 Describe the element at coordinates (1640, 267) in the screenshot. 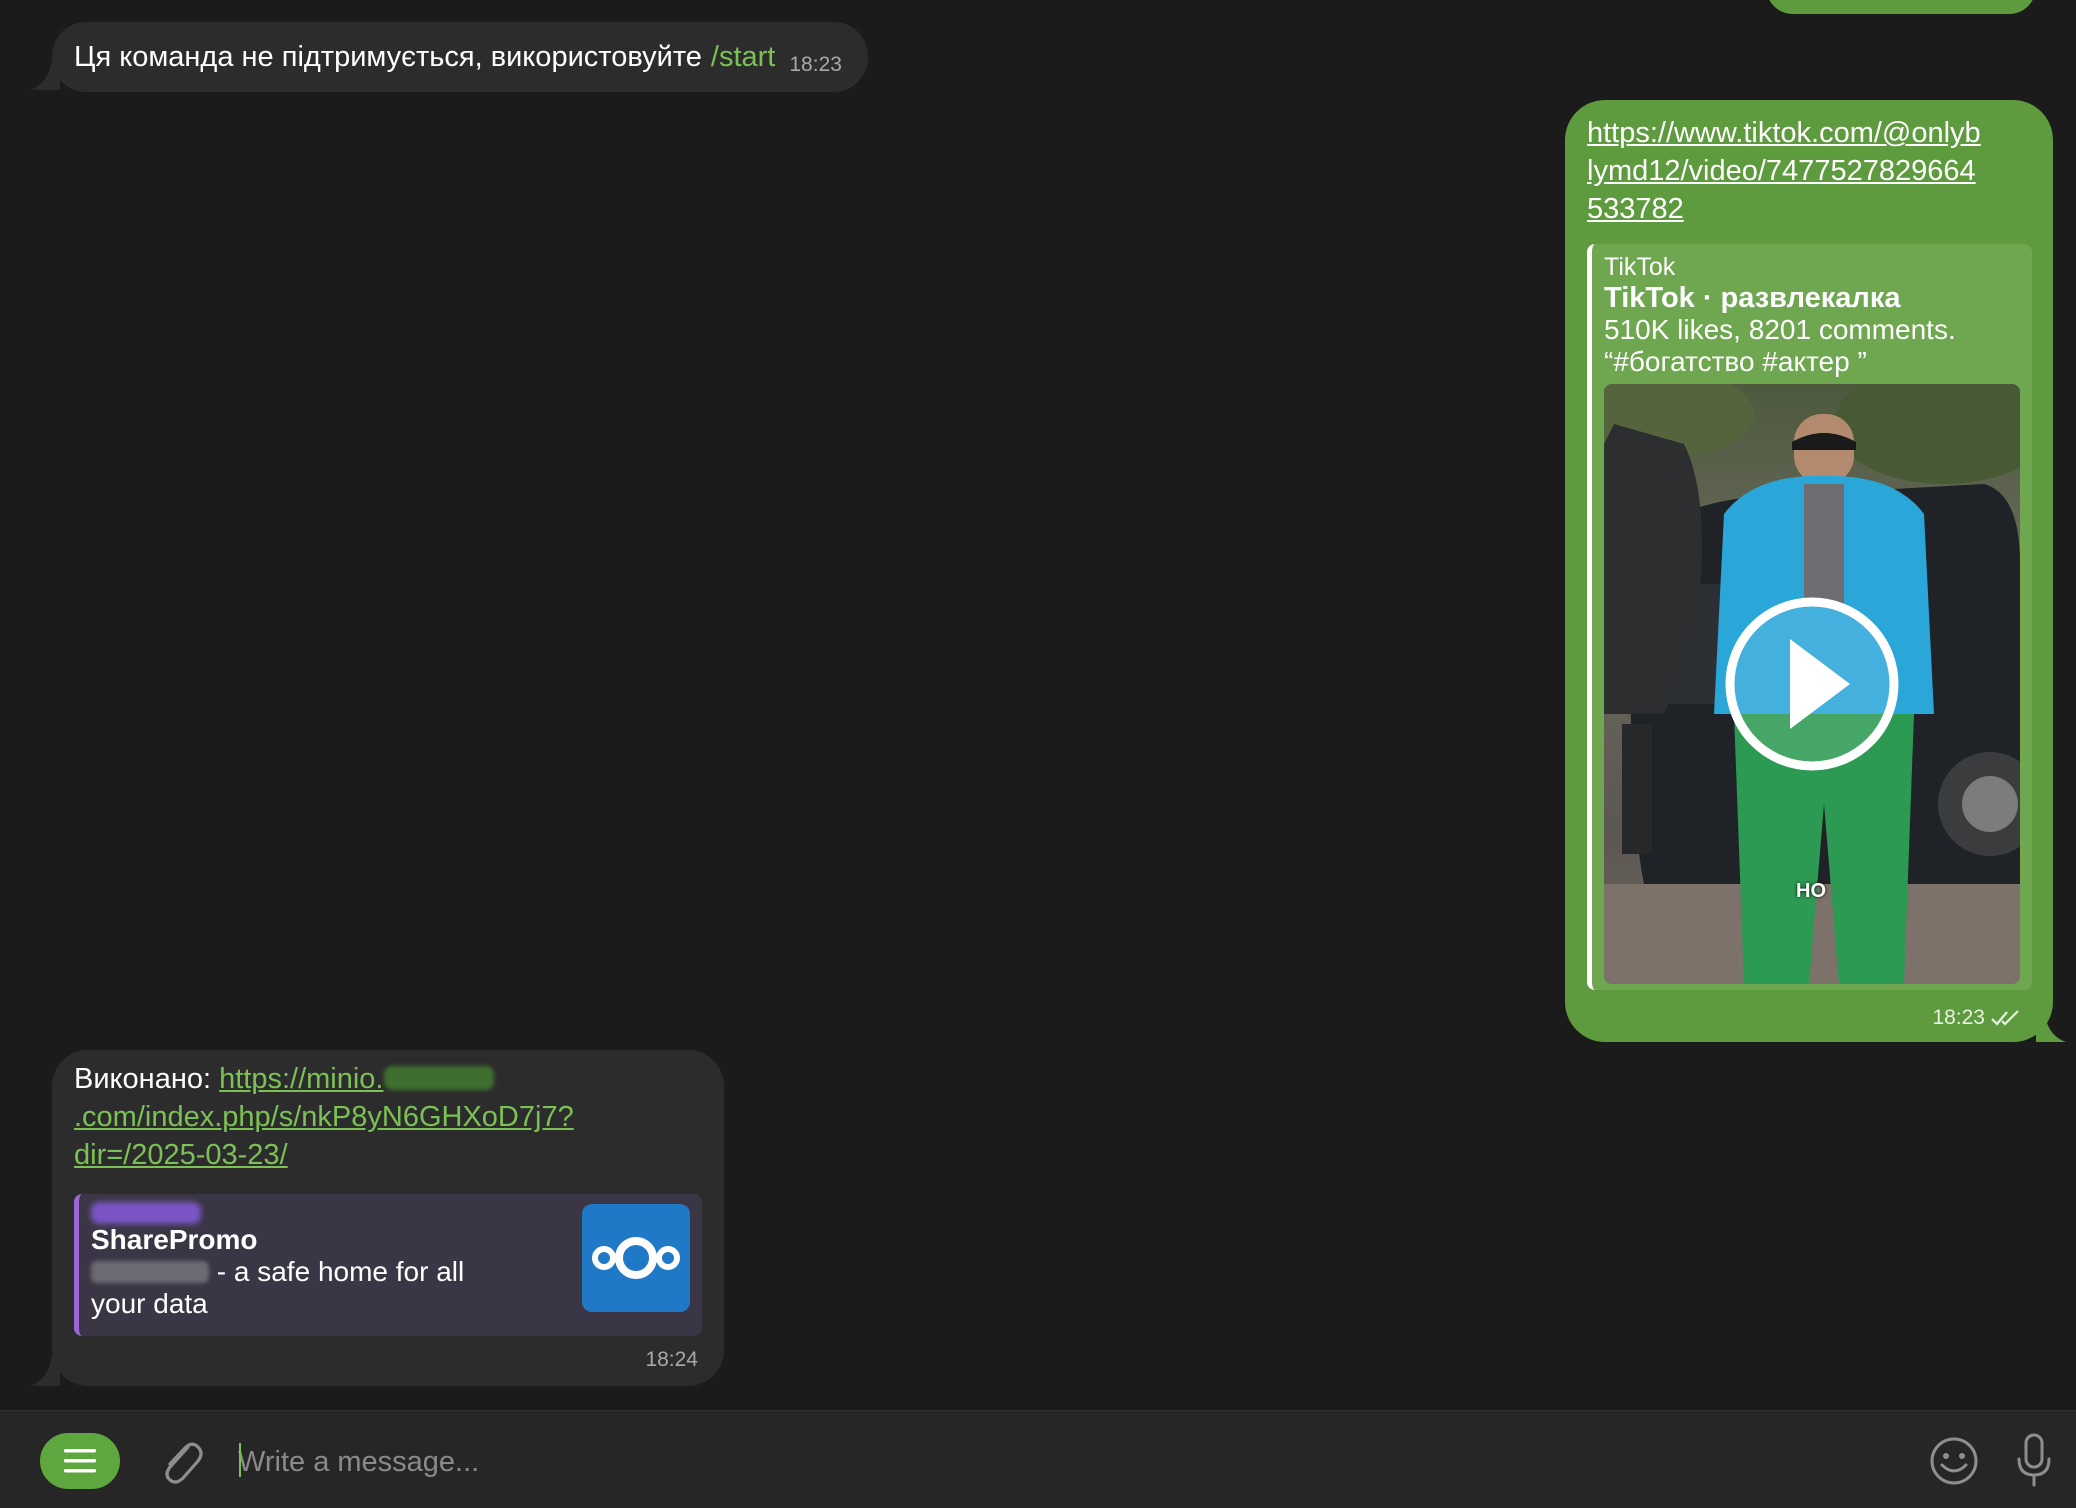

I see `preview-site-name: TikTok` at that location.